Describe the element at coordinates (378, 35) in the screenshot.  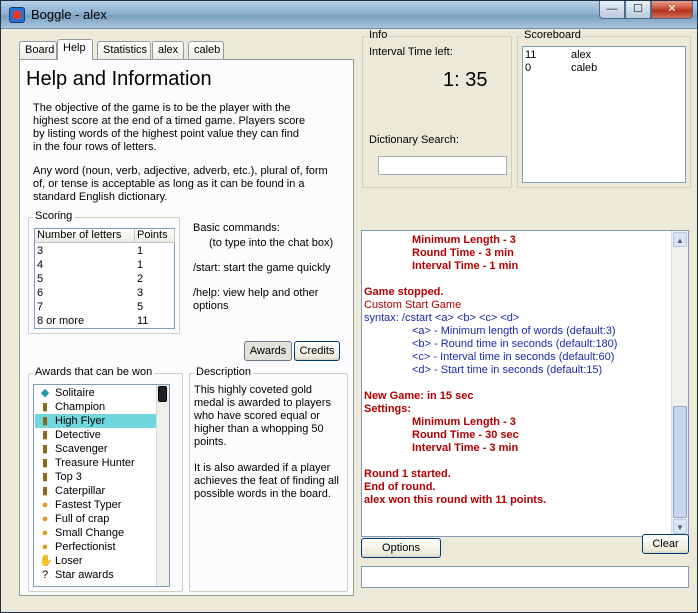
I see `info-label: Info` at that location.